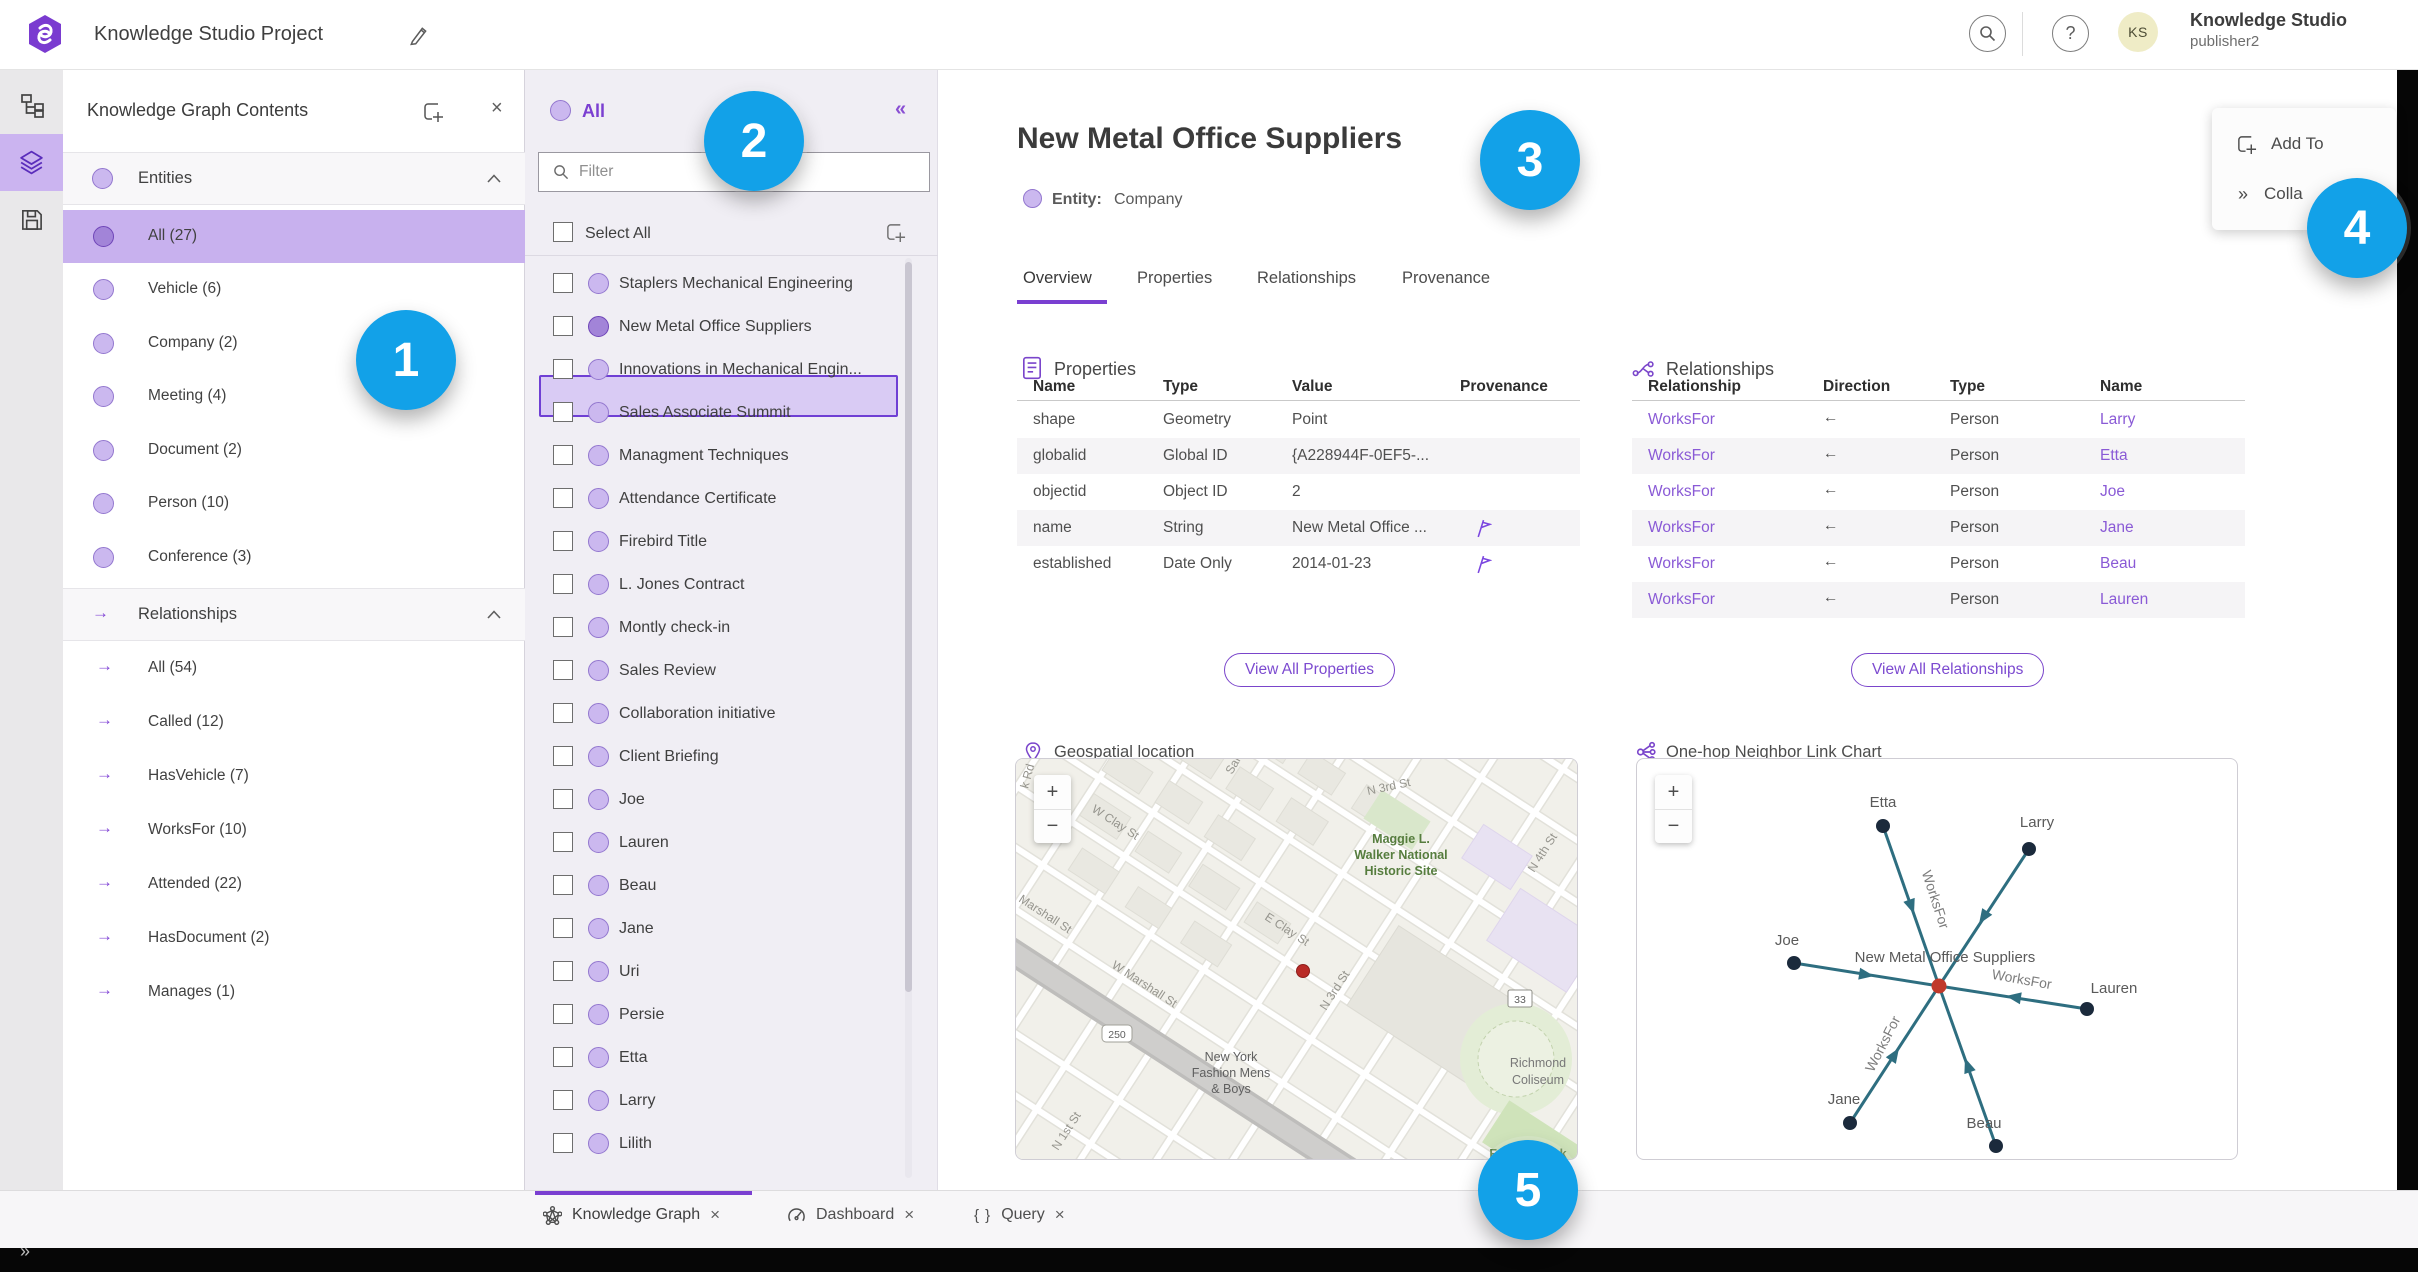 This screenshot has height=1272, width=2418. I want to click on list-item: Lauren, so click(731, 842).